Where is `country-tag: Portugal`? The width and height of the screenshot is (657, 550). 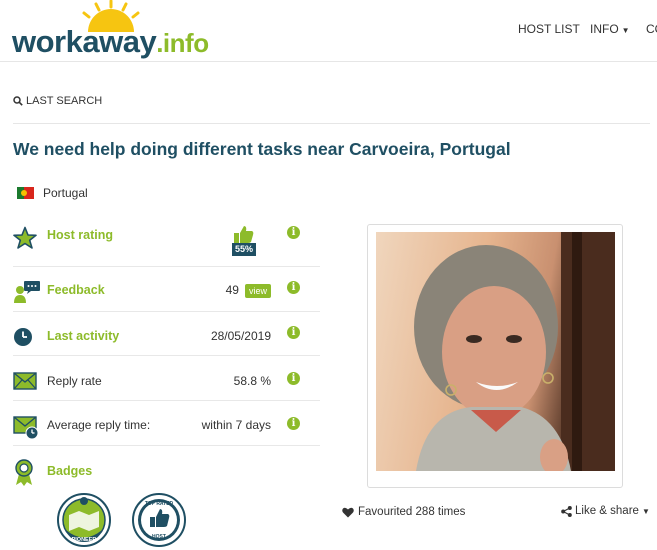 country-tag: Portugal is located at coordinates (52, 193).